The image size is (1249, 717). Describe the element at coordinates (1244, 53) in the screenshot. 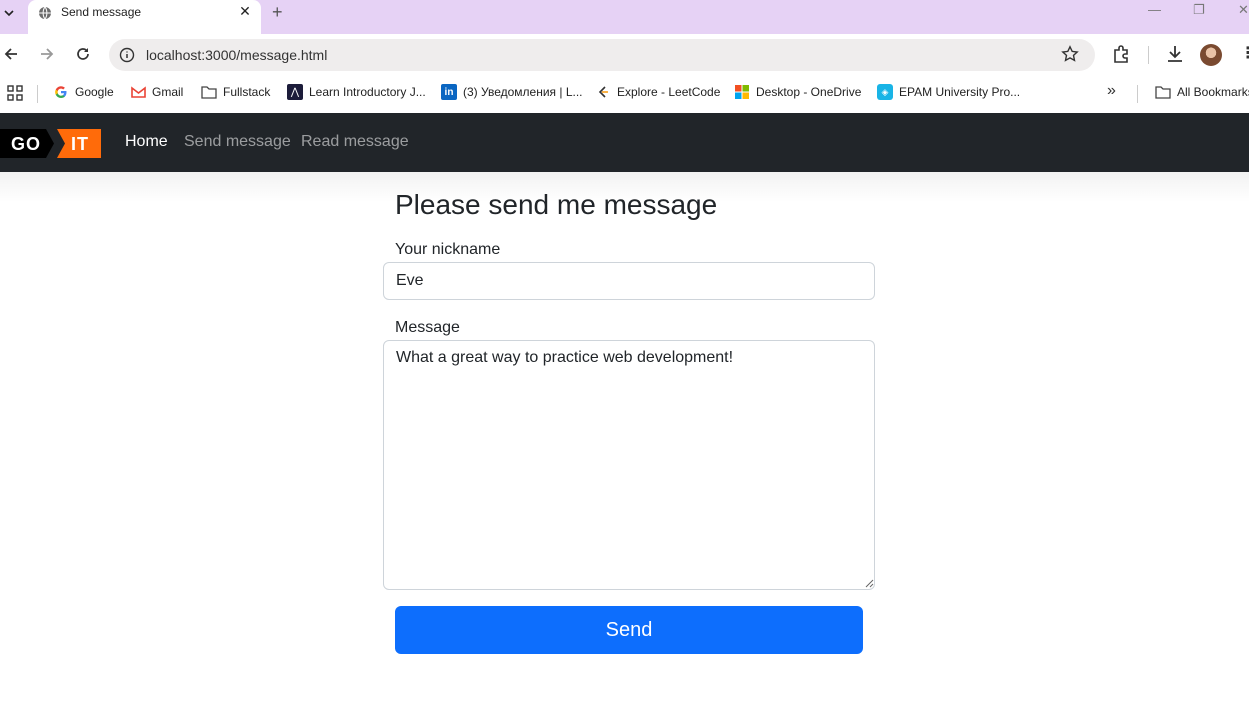

I see `menu-kebab-icon: ⋮` at that location.